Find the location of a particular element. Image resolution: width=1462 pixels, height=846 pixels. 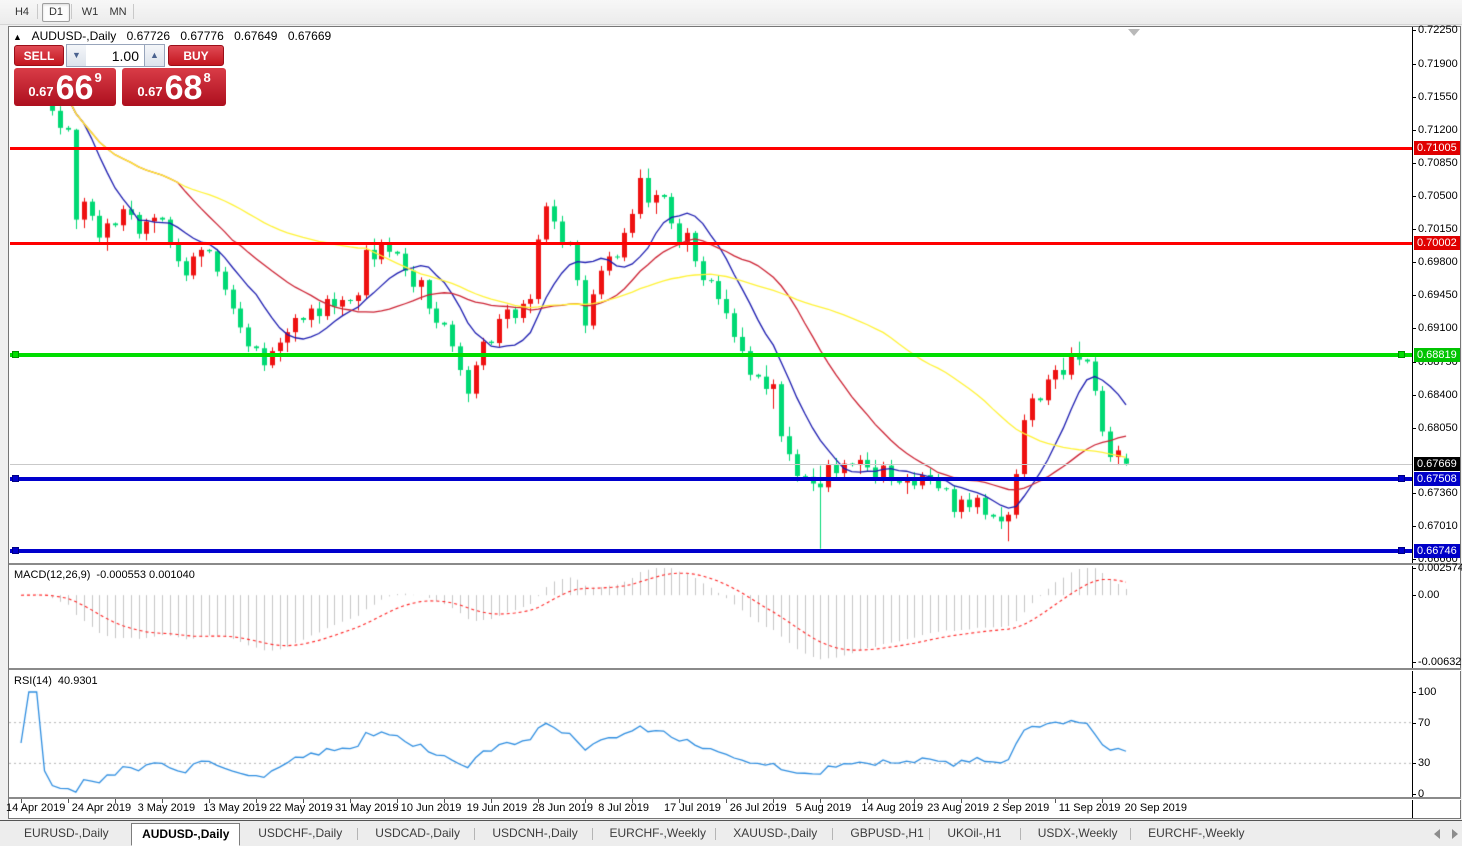

sell-button: SELL is located at coordinates (39, 55).